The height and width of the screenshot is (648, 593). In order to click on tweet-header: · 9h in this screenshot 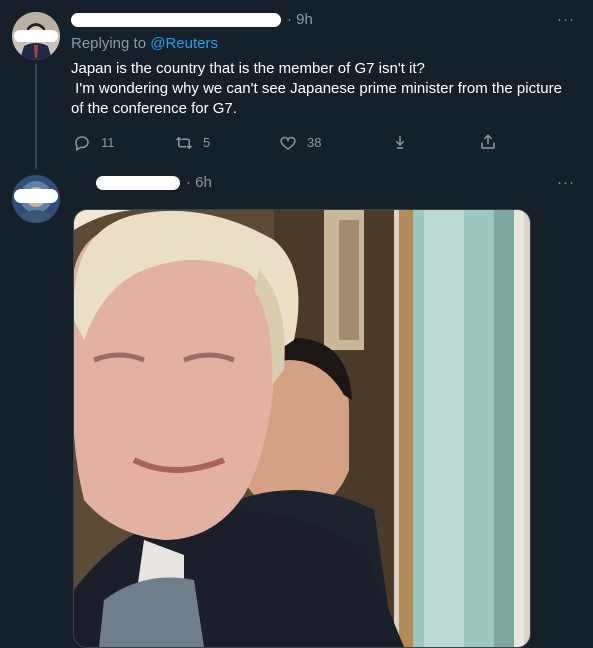, I will do `click(192, 20)`.